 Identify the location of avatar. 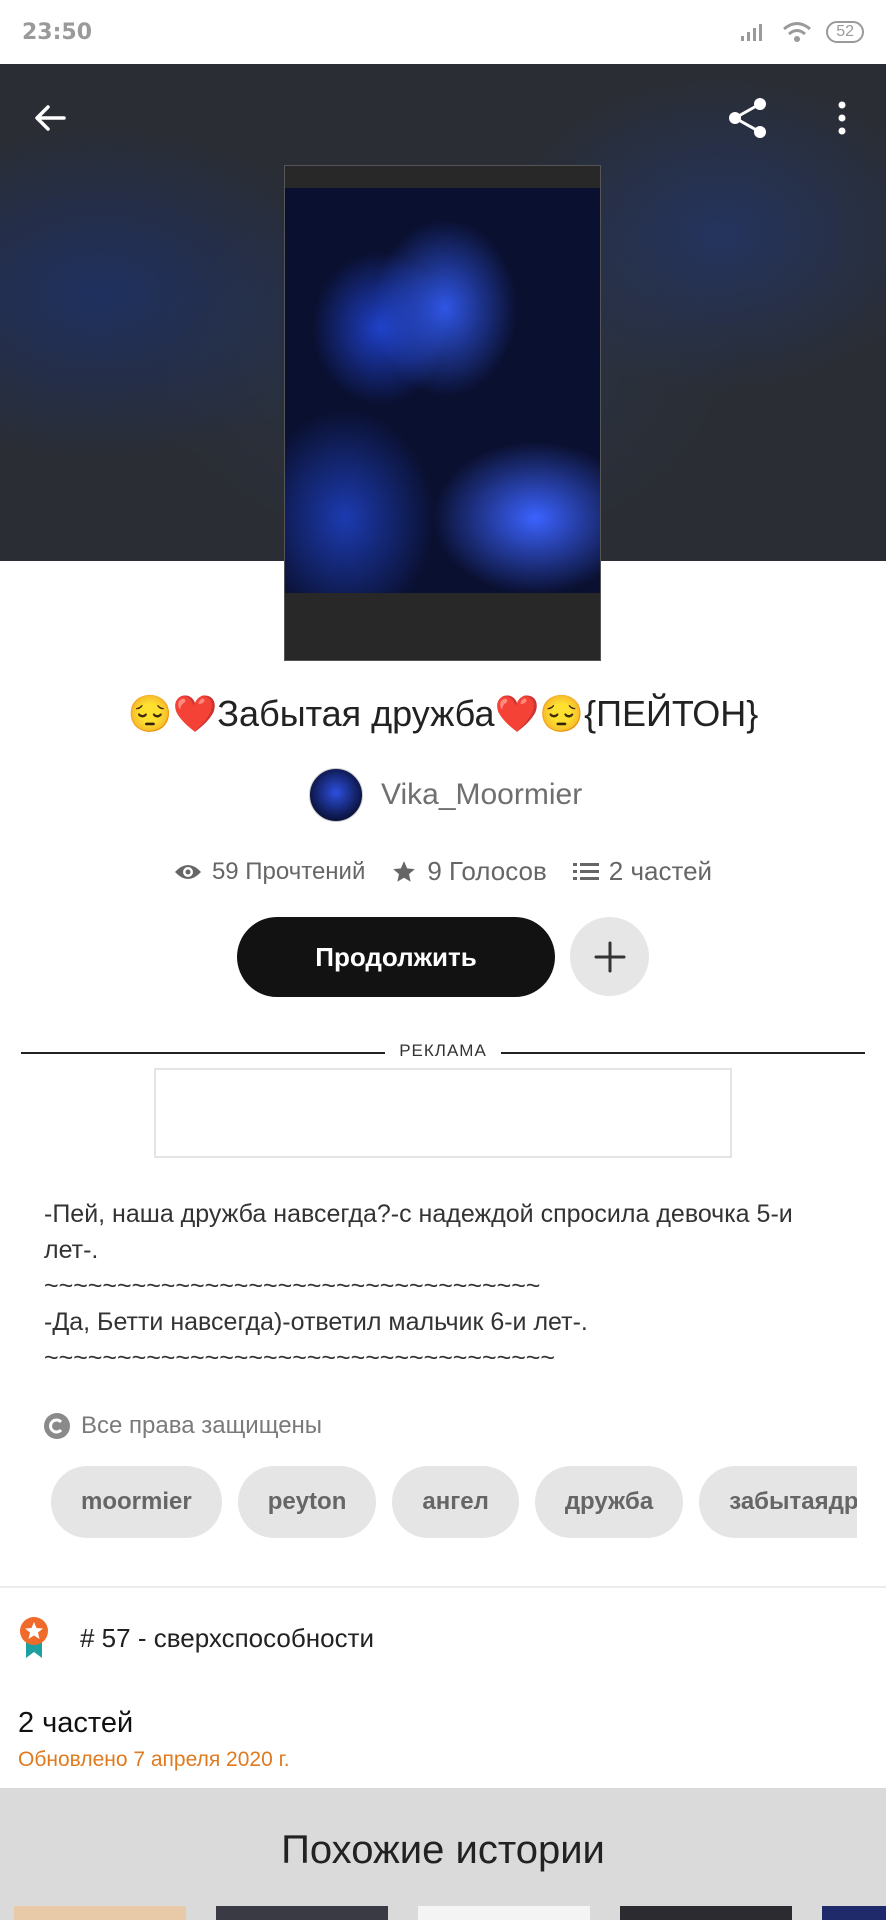
(336, 795).